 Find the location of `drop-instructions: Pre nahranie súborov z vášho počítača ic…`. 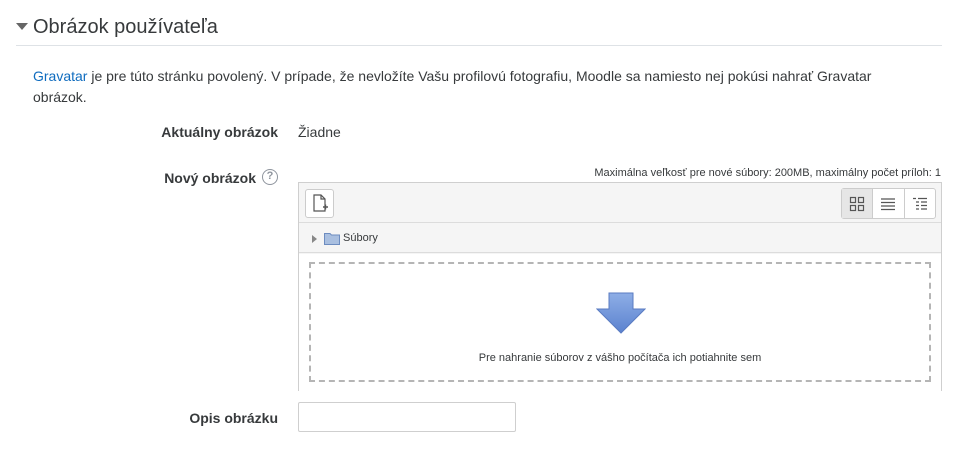

drop-instructions: Pre nahranie súborov z vášho počítača ic… is located at coordinates (620, 358).